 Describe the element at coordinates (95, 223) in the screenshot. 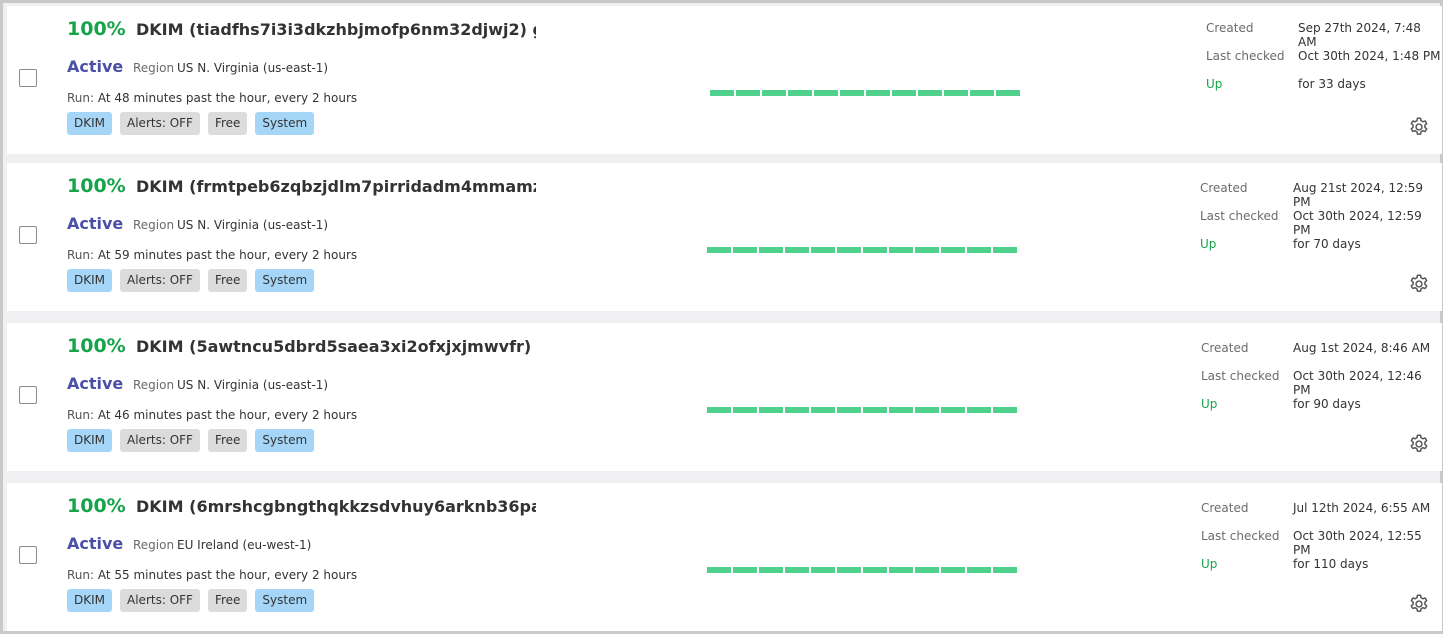

I see `status-label: Active` at that location.